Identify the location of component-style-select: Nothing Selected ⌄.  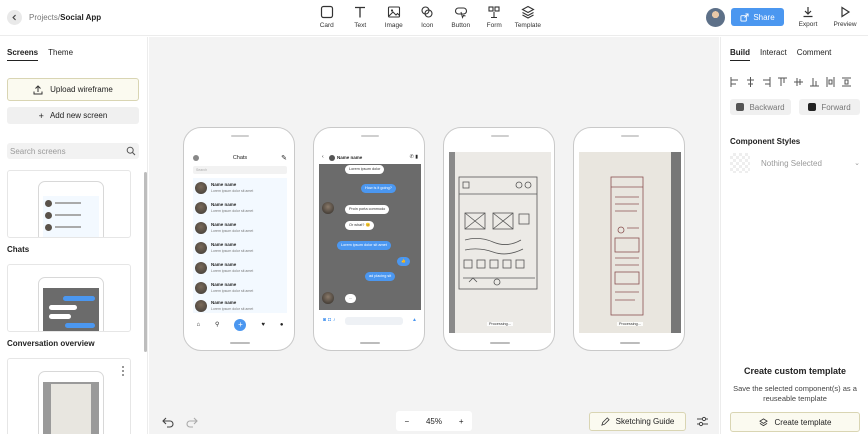
(795, 163).